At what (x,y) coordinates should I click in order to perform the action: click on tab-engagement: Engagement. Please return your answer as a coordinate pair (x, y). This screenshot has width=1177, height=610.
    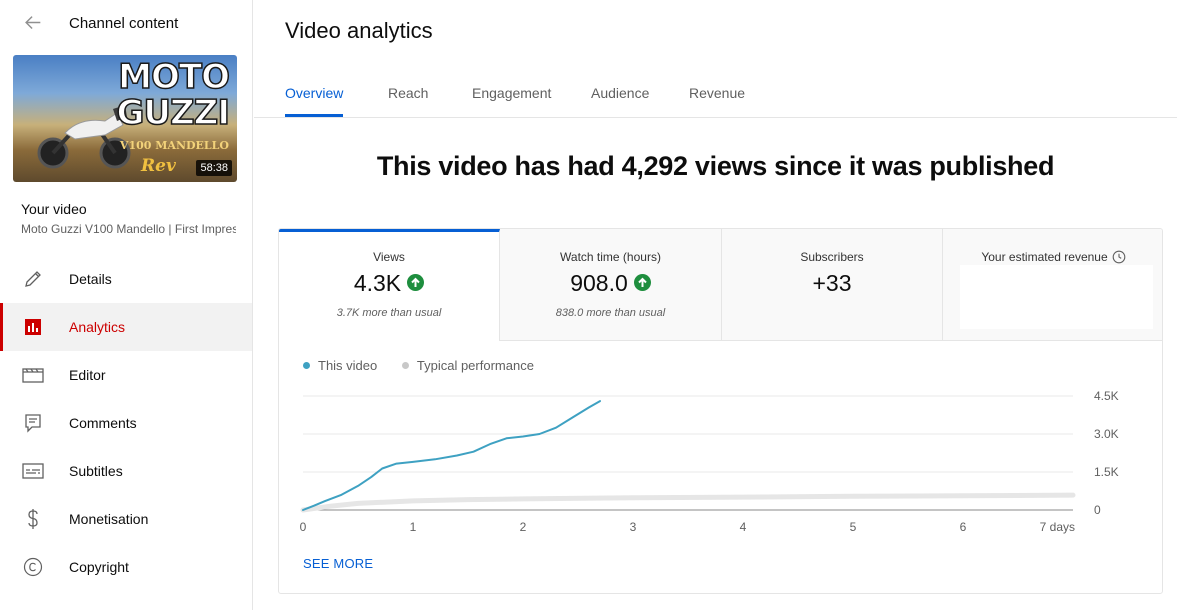
    Looking at the image, I should click on (511, 93).